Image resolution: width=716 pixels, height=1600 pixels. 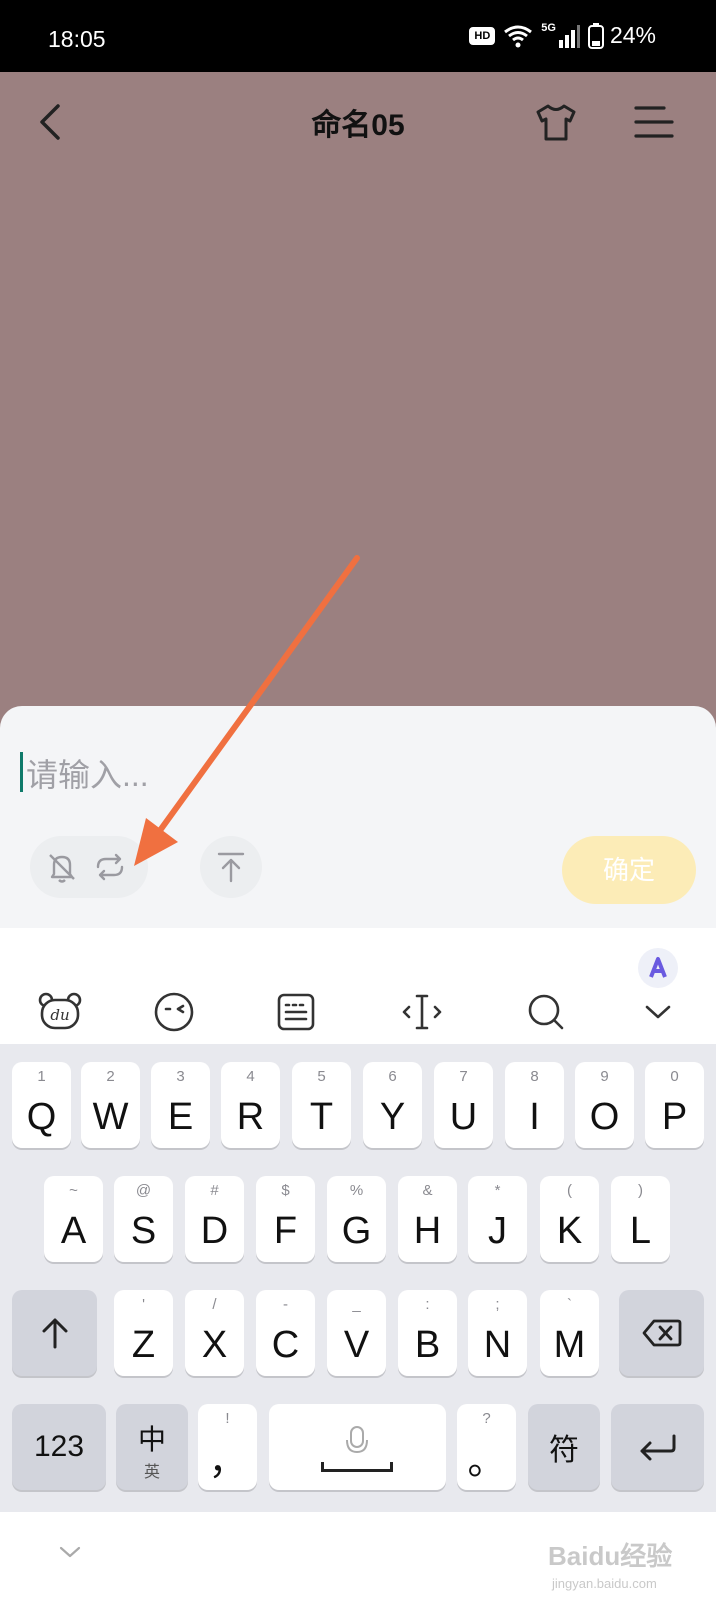 I want to click on key-q: 1Q, so click(x=41, y=1105).